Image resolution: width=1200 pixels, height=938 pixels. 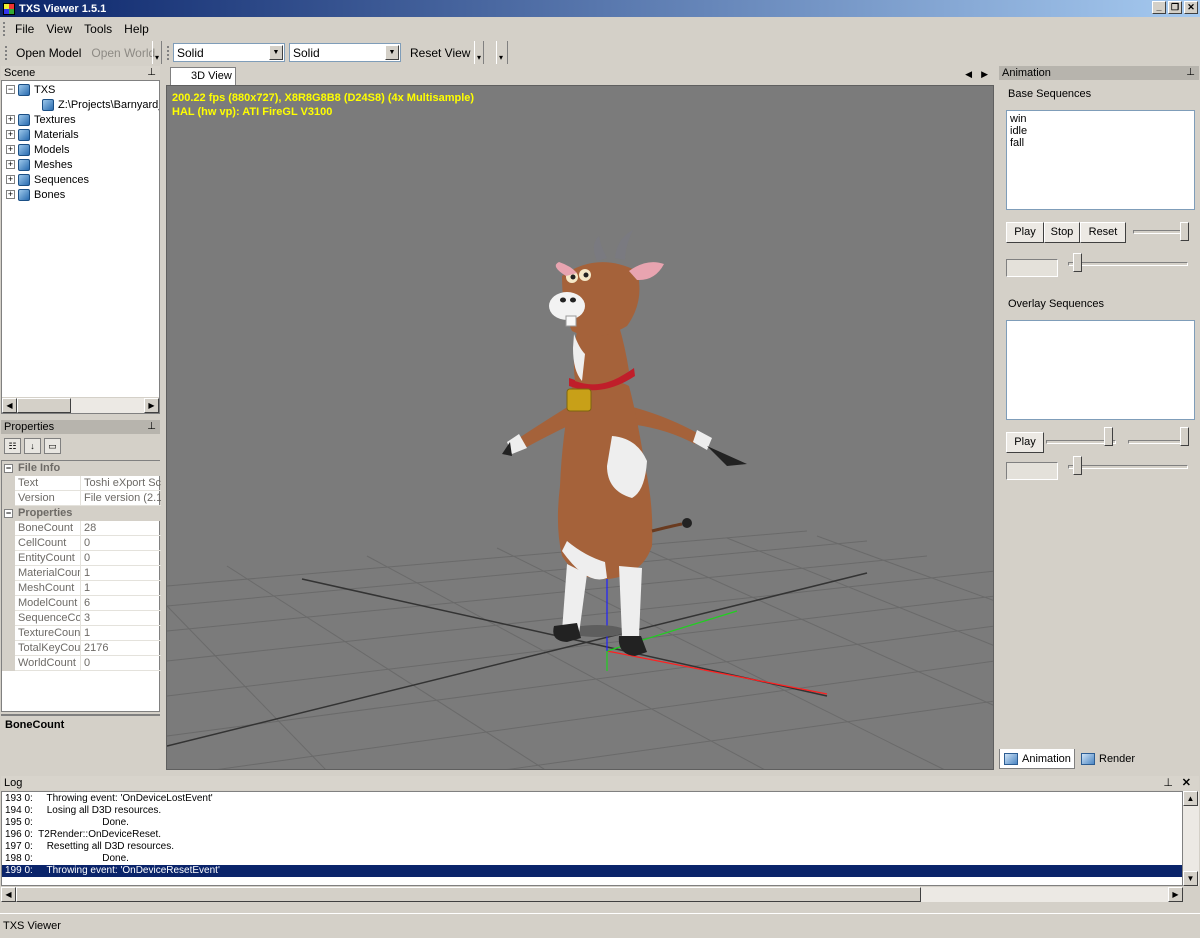 I want to click on overlay-time-slider-thumb, so click(x=1077, y=465).